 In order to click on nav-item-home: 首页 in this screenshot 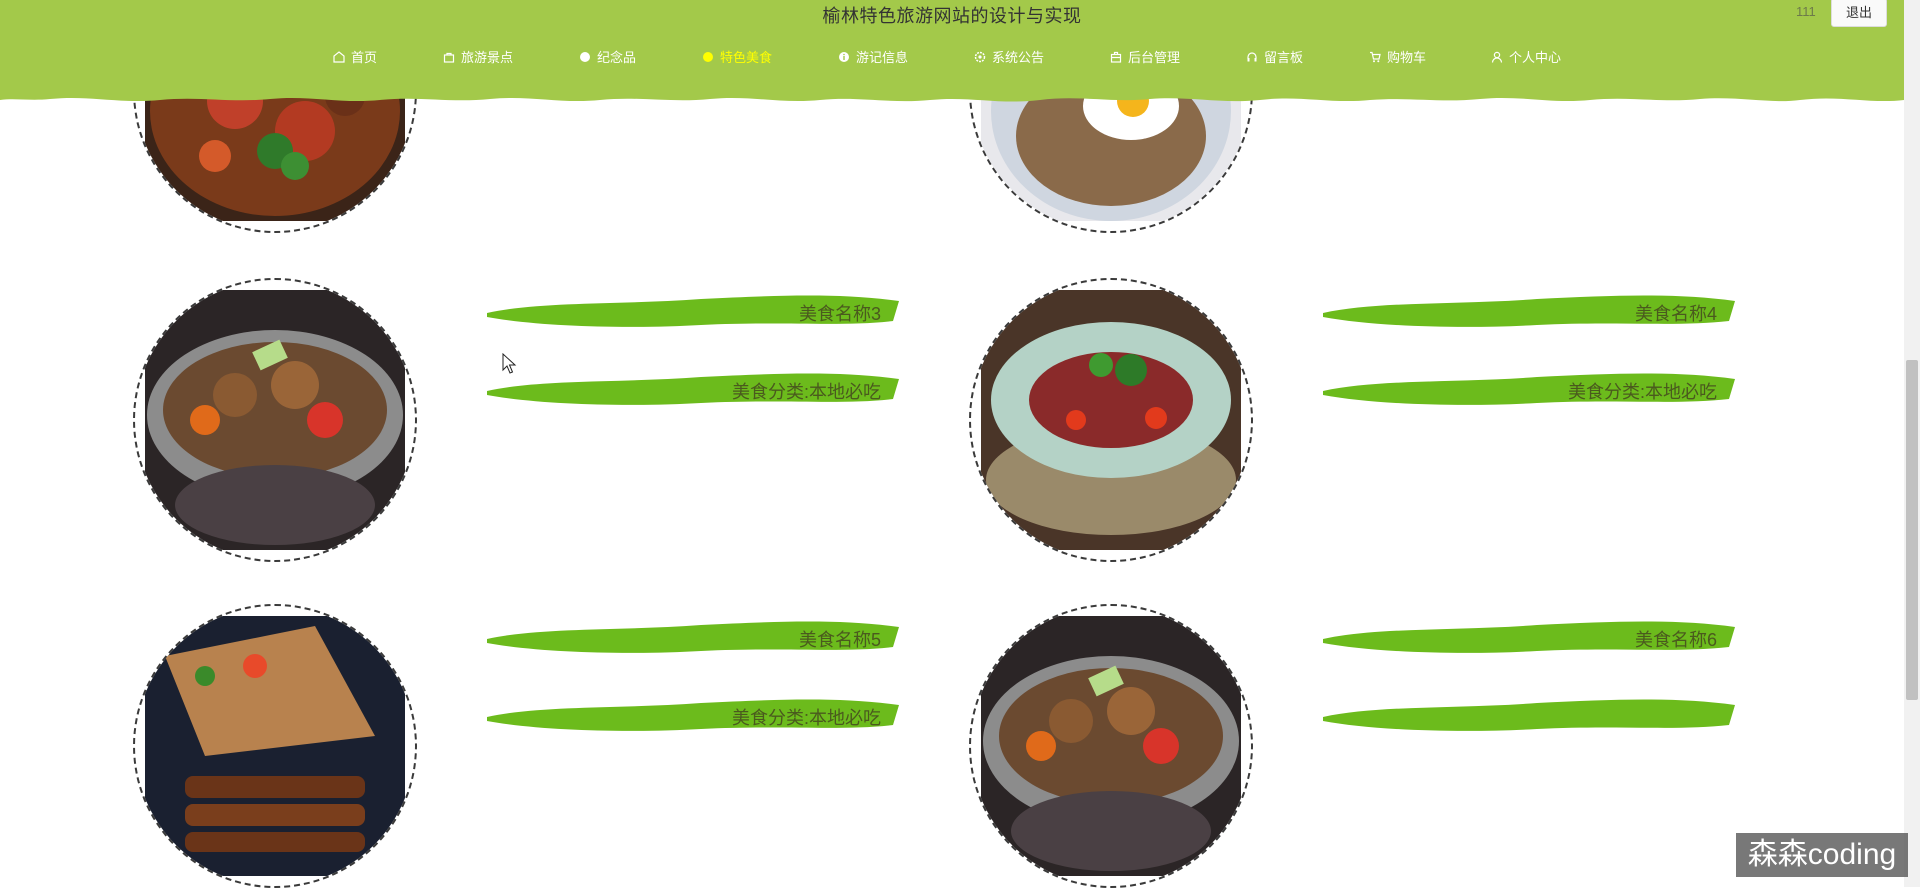, I will do `click(355, 58)`.